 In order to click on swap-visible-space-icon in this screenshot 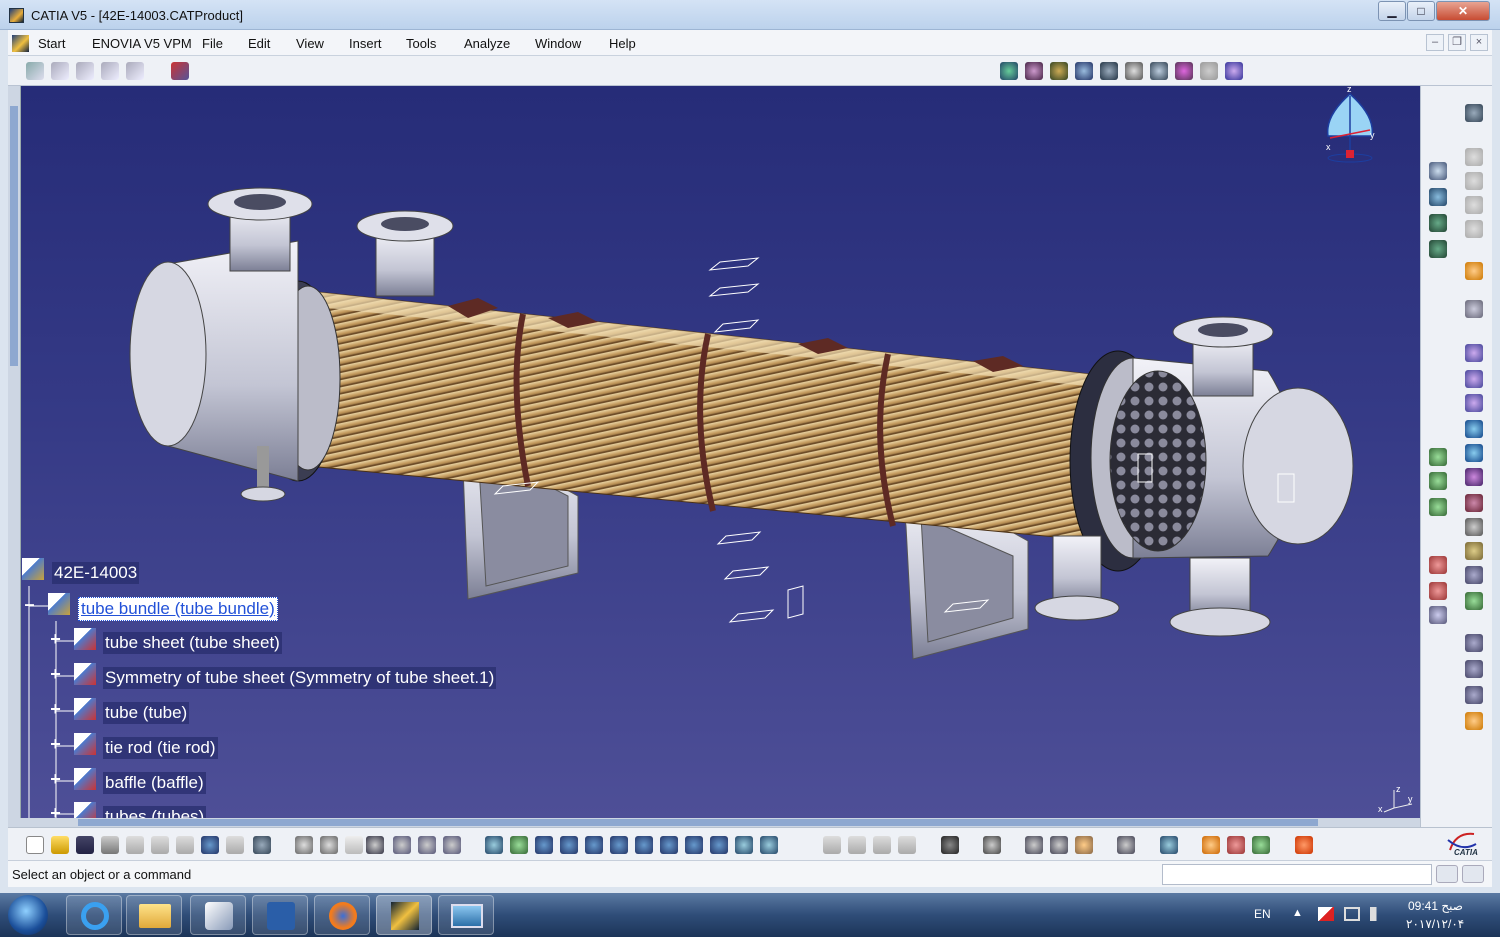, I will do `click(769, 845)`.